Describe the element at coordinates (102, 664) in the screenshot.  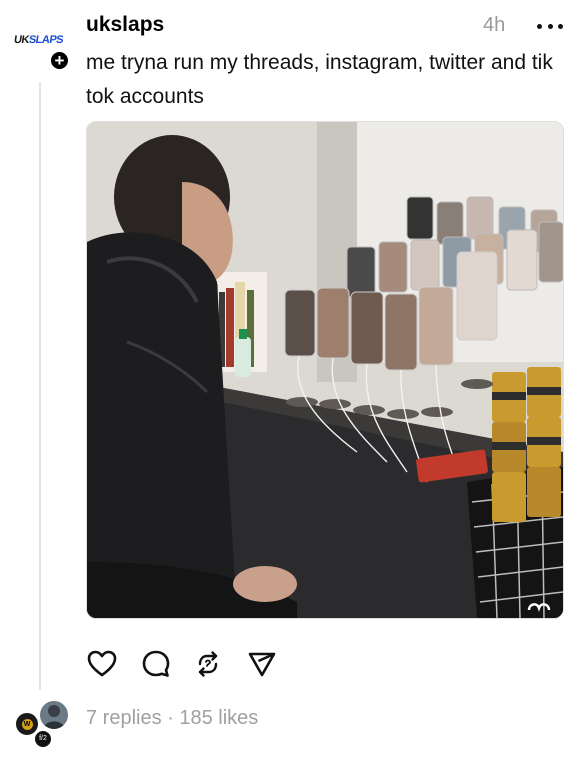
I see `heart-icon` at that location.